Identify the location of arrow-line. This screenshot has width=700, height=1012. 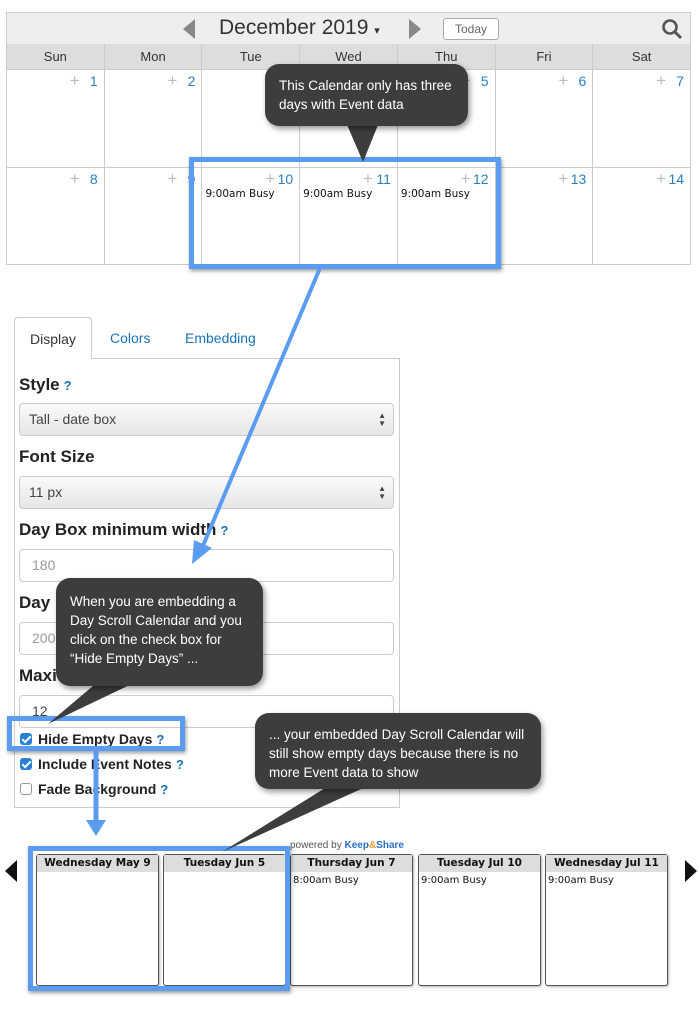
(261, 408).